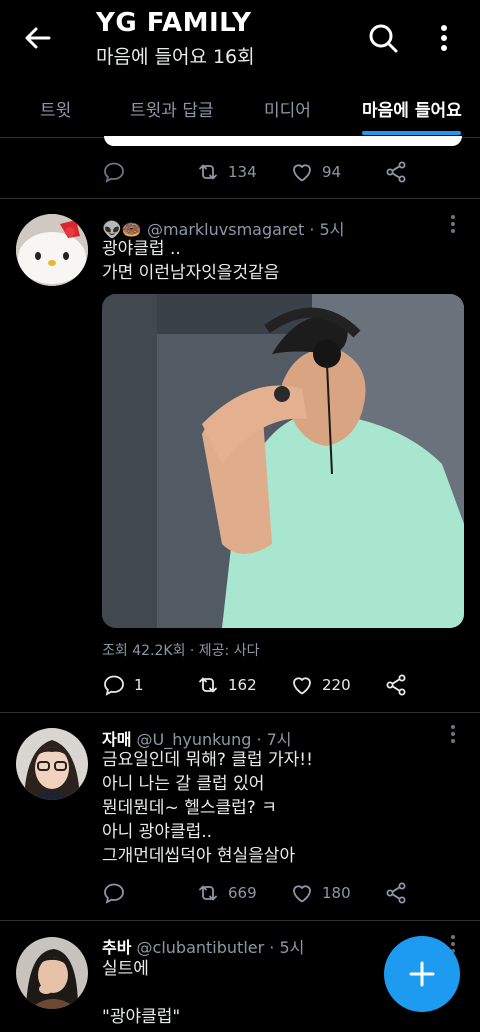 This screenshot has height=1032, width=480. Describe the element at coordinates (412, 108) in the screenshot. I see `tab-likes: 마음에 들어요` at that location.